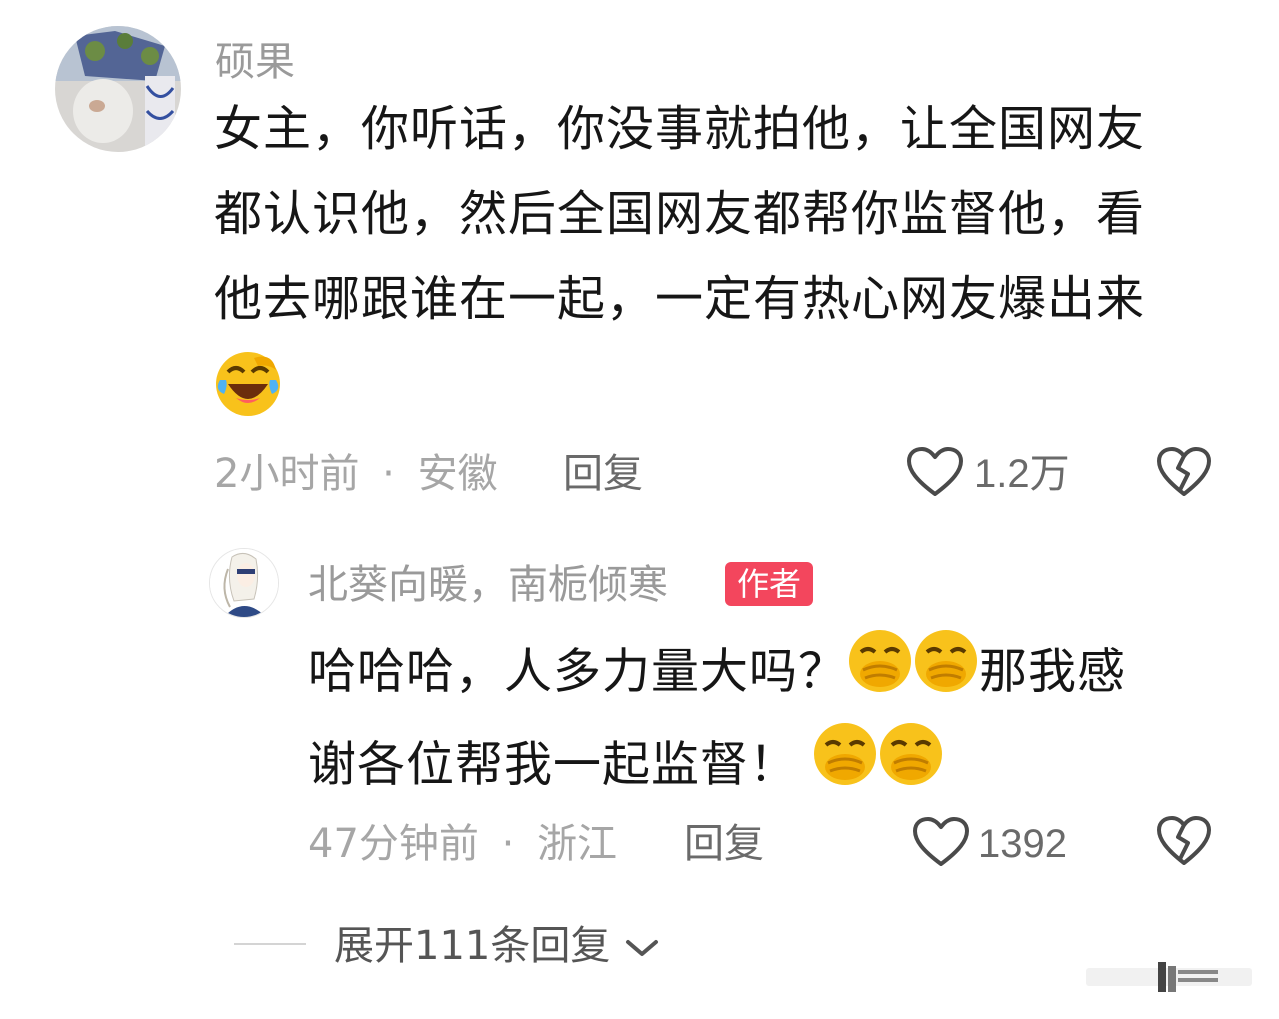  I want to click on reply-line-1-text: 哈哈哈，人多力量大吗？, so click(578, 671).